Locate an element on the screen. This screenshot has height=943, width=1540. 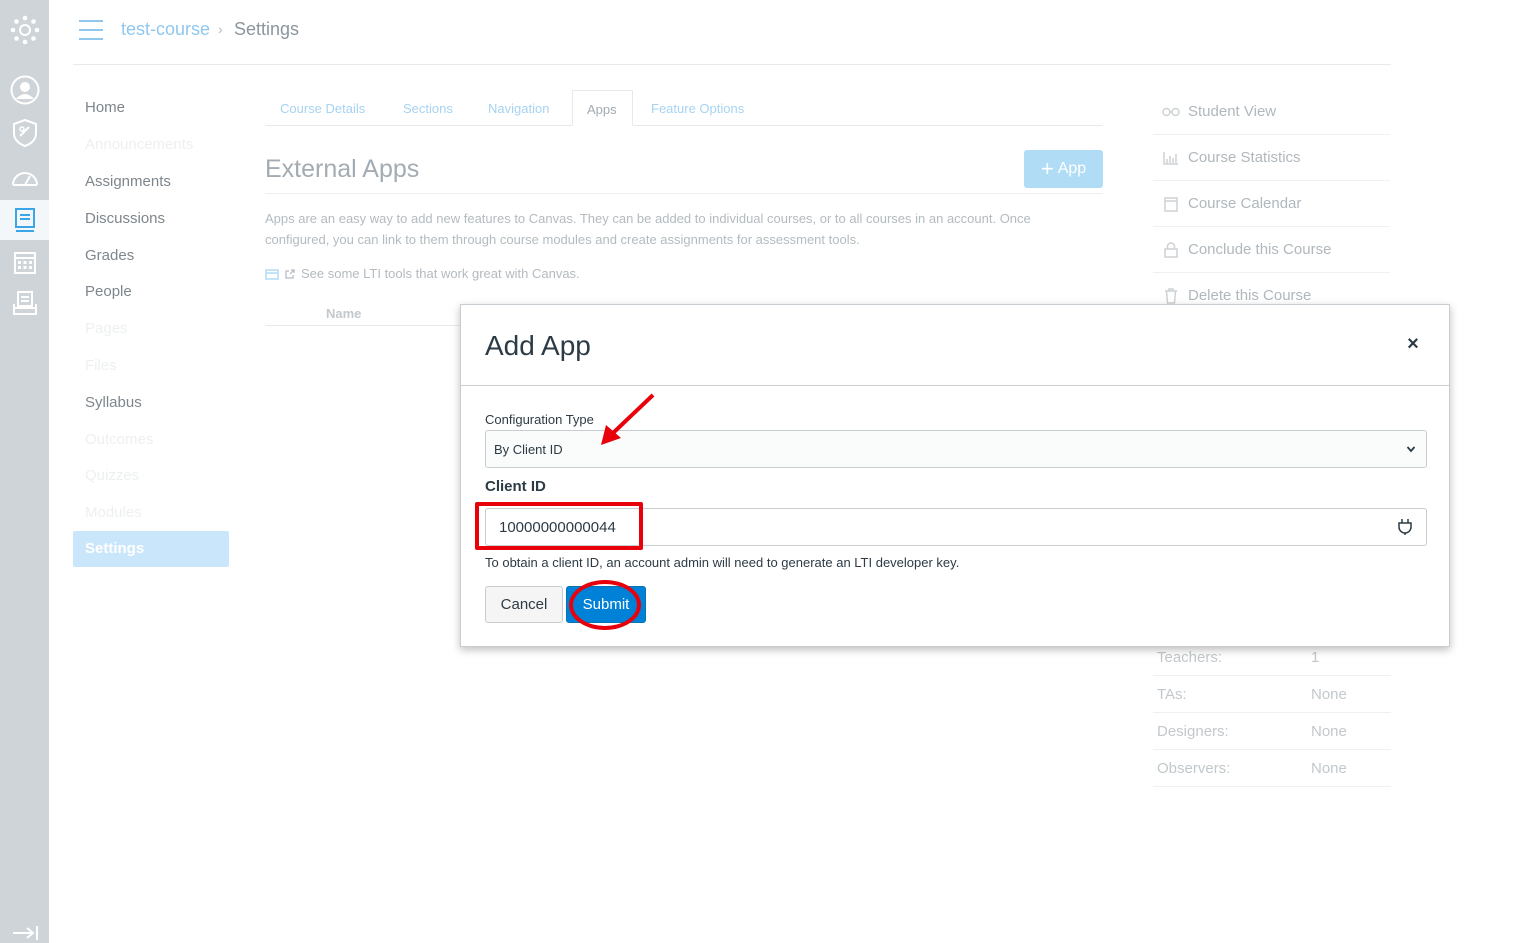
course-nav-grades: Grades is located at coordinates (109, 255).